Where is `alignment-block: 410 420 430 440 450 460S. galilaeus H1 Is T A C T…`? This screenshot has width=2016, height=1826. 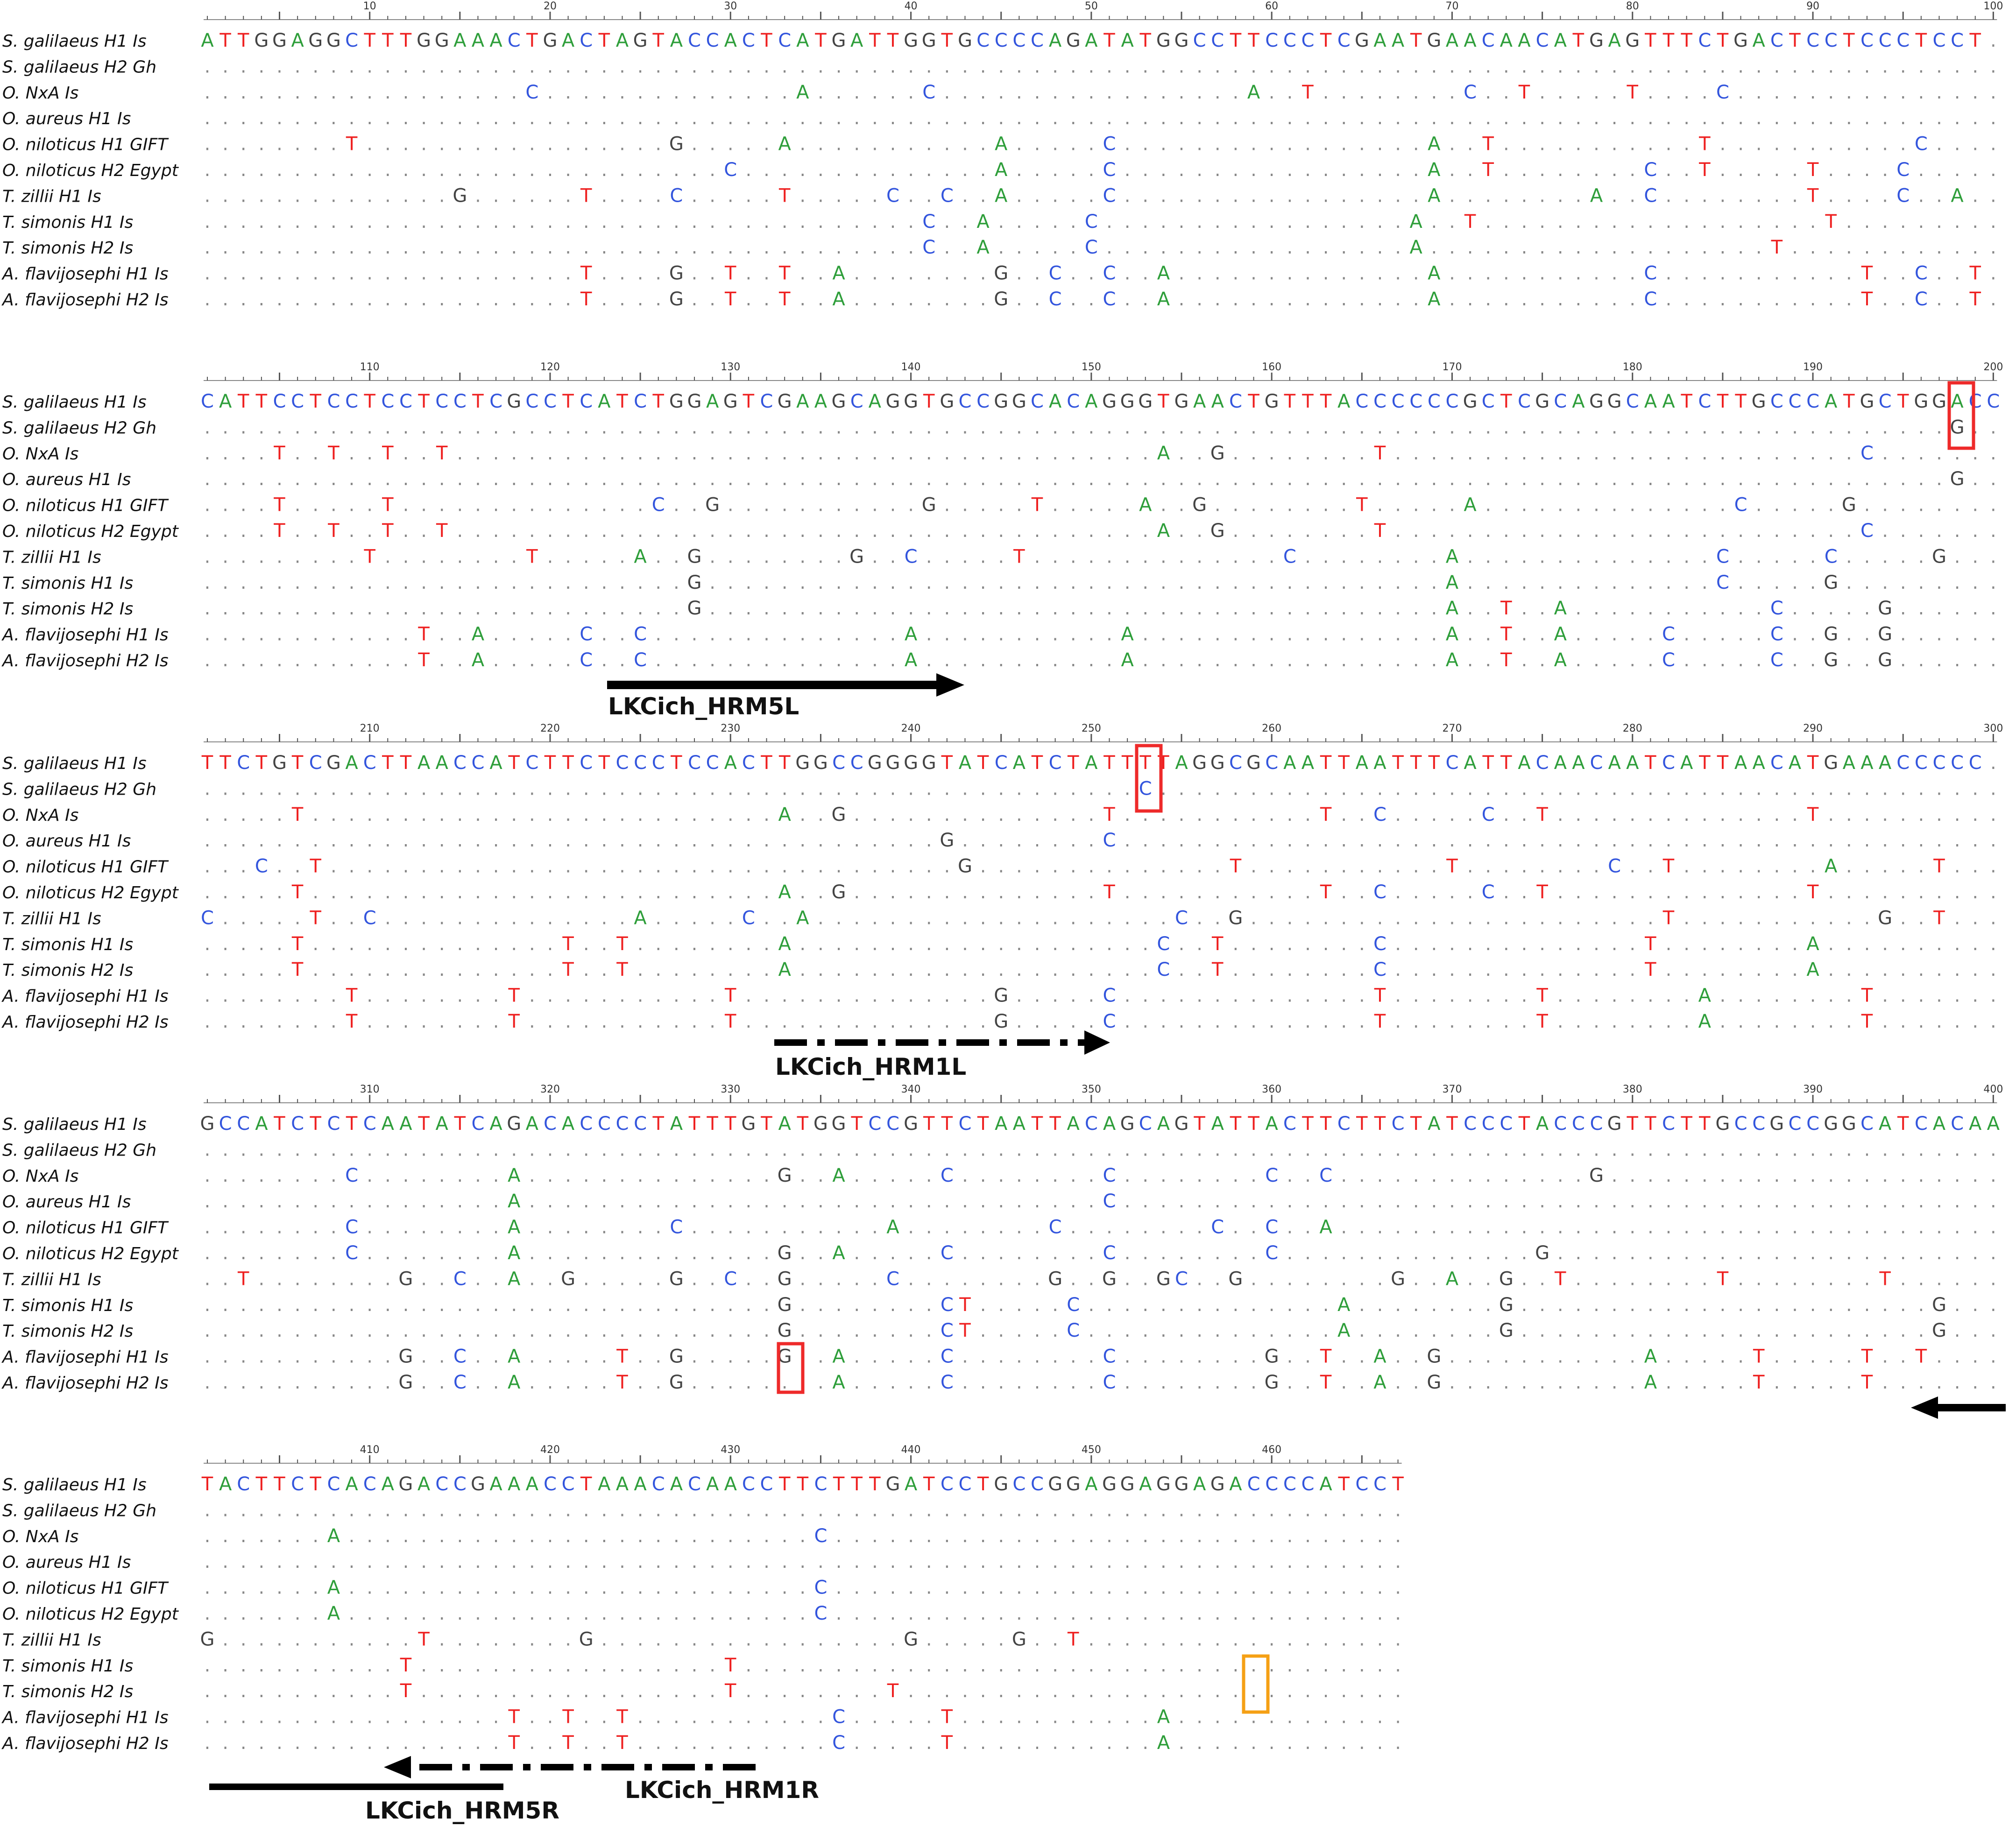
alignment-block: 410 420 430 440 450 460S. galilaeus H1 Is T A C T… is located at coordinates (702, 1599).